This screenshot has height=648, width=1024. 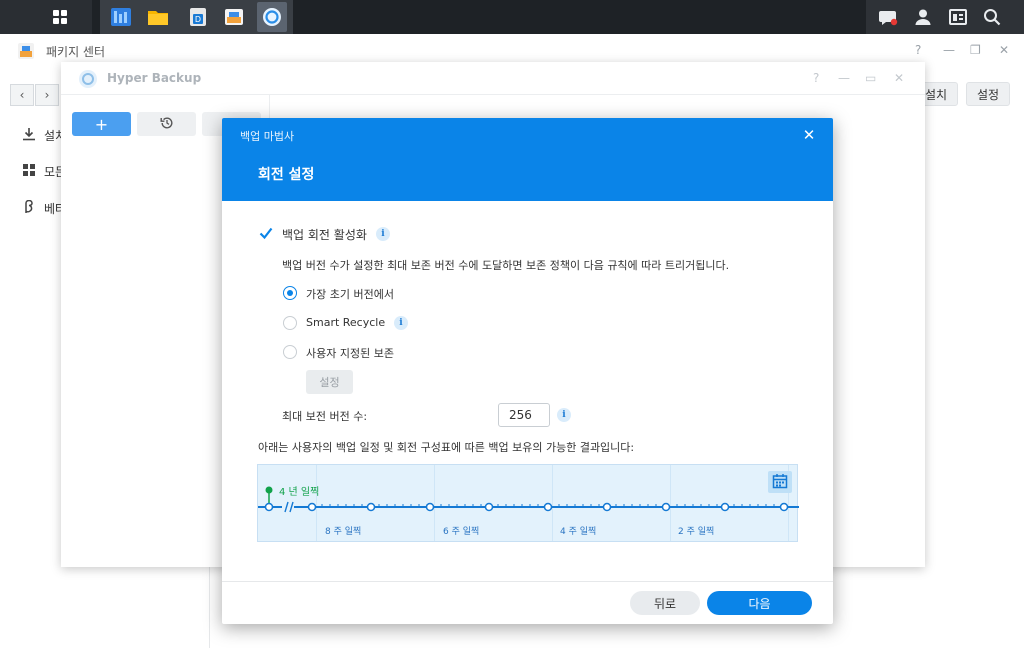 What do you see at coordinates (76, 52) in the screenshot?
I see `package-center-title: 패키지 센터` at bounding box center [76, 52].